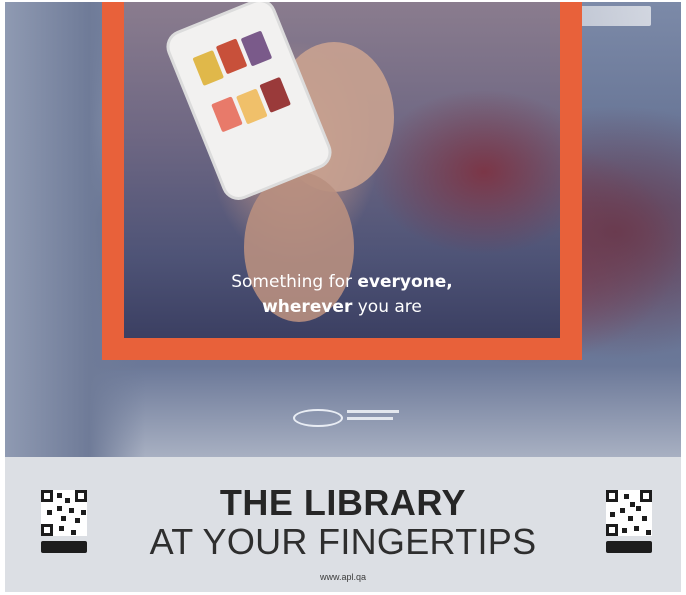 This screenshot has height=595, width=686. Describe the element at coordinates (307, 307) in the screenshot. I see `tagline-bold-text: wherever` at that location.